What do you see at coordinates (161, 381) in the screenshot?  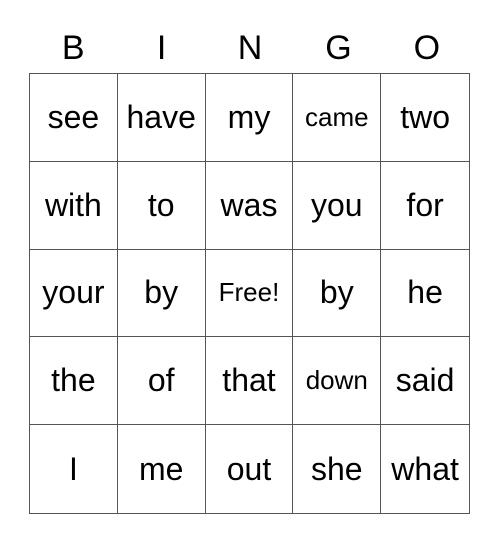 I see `bingo-cell: of` at bounding box center [161, 381].